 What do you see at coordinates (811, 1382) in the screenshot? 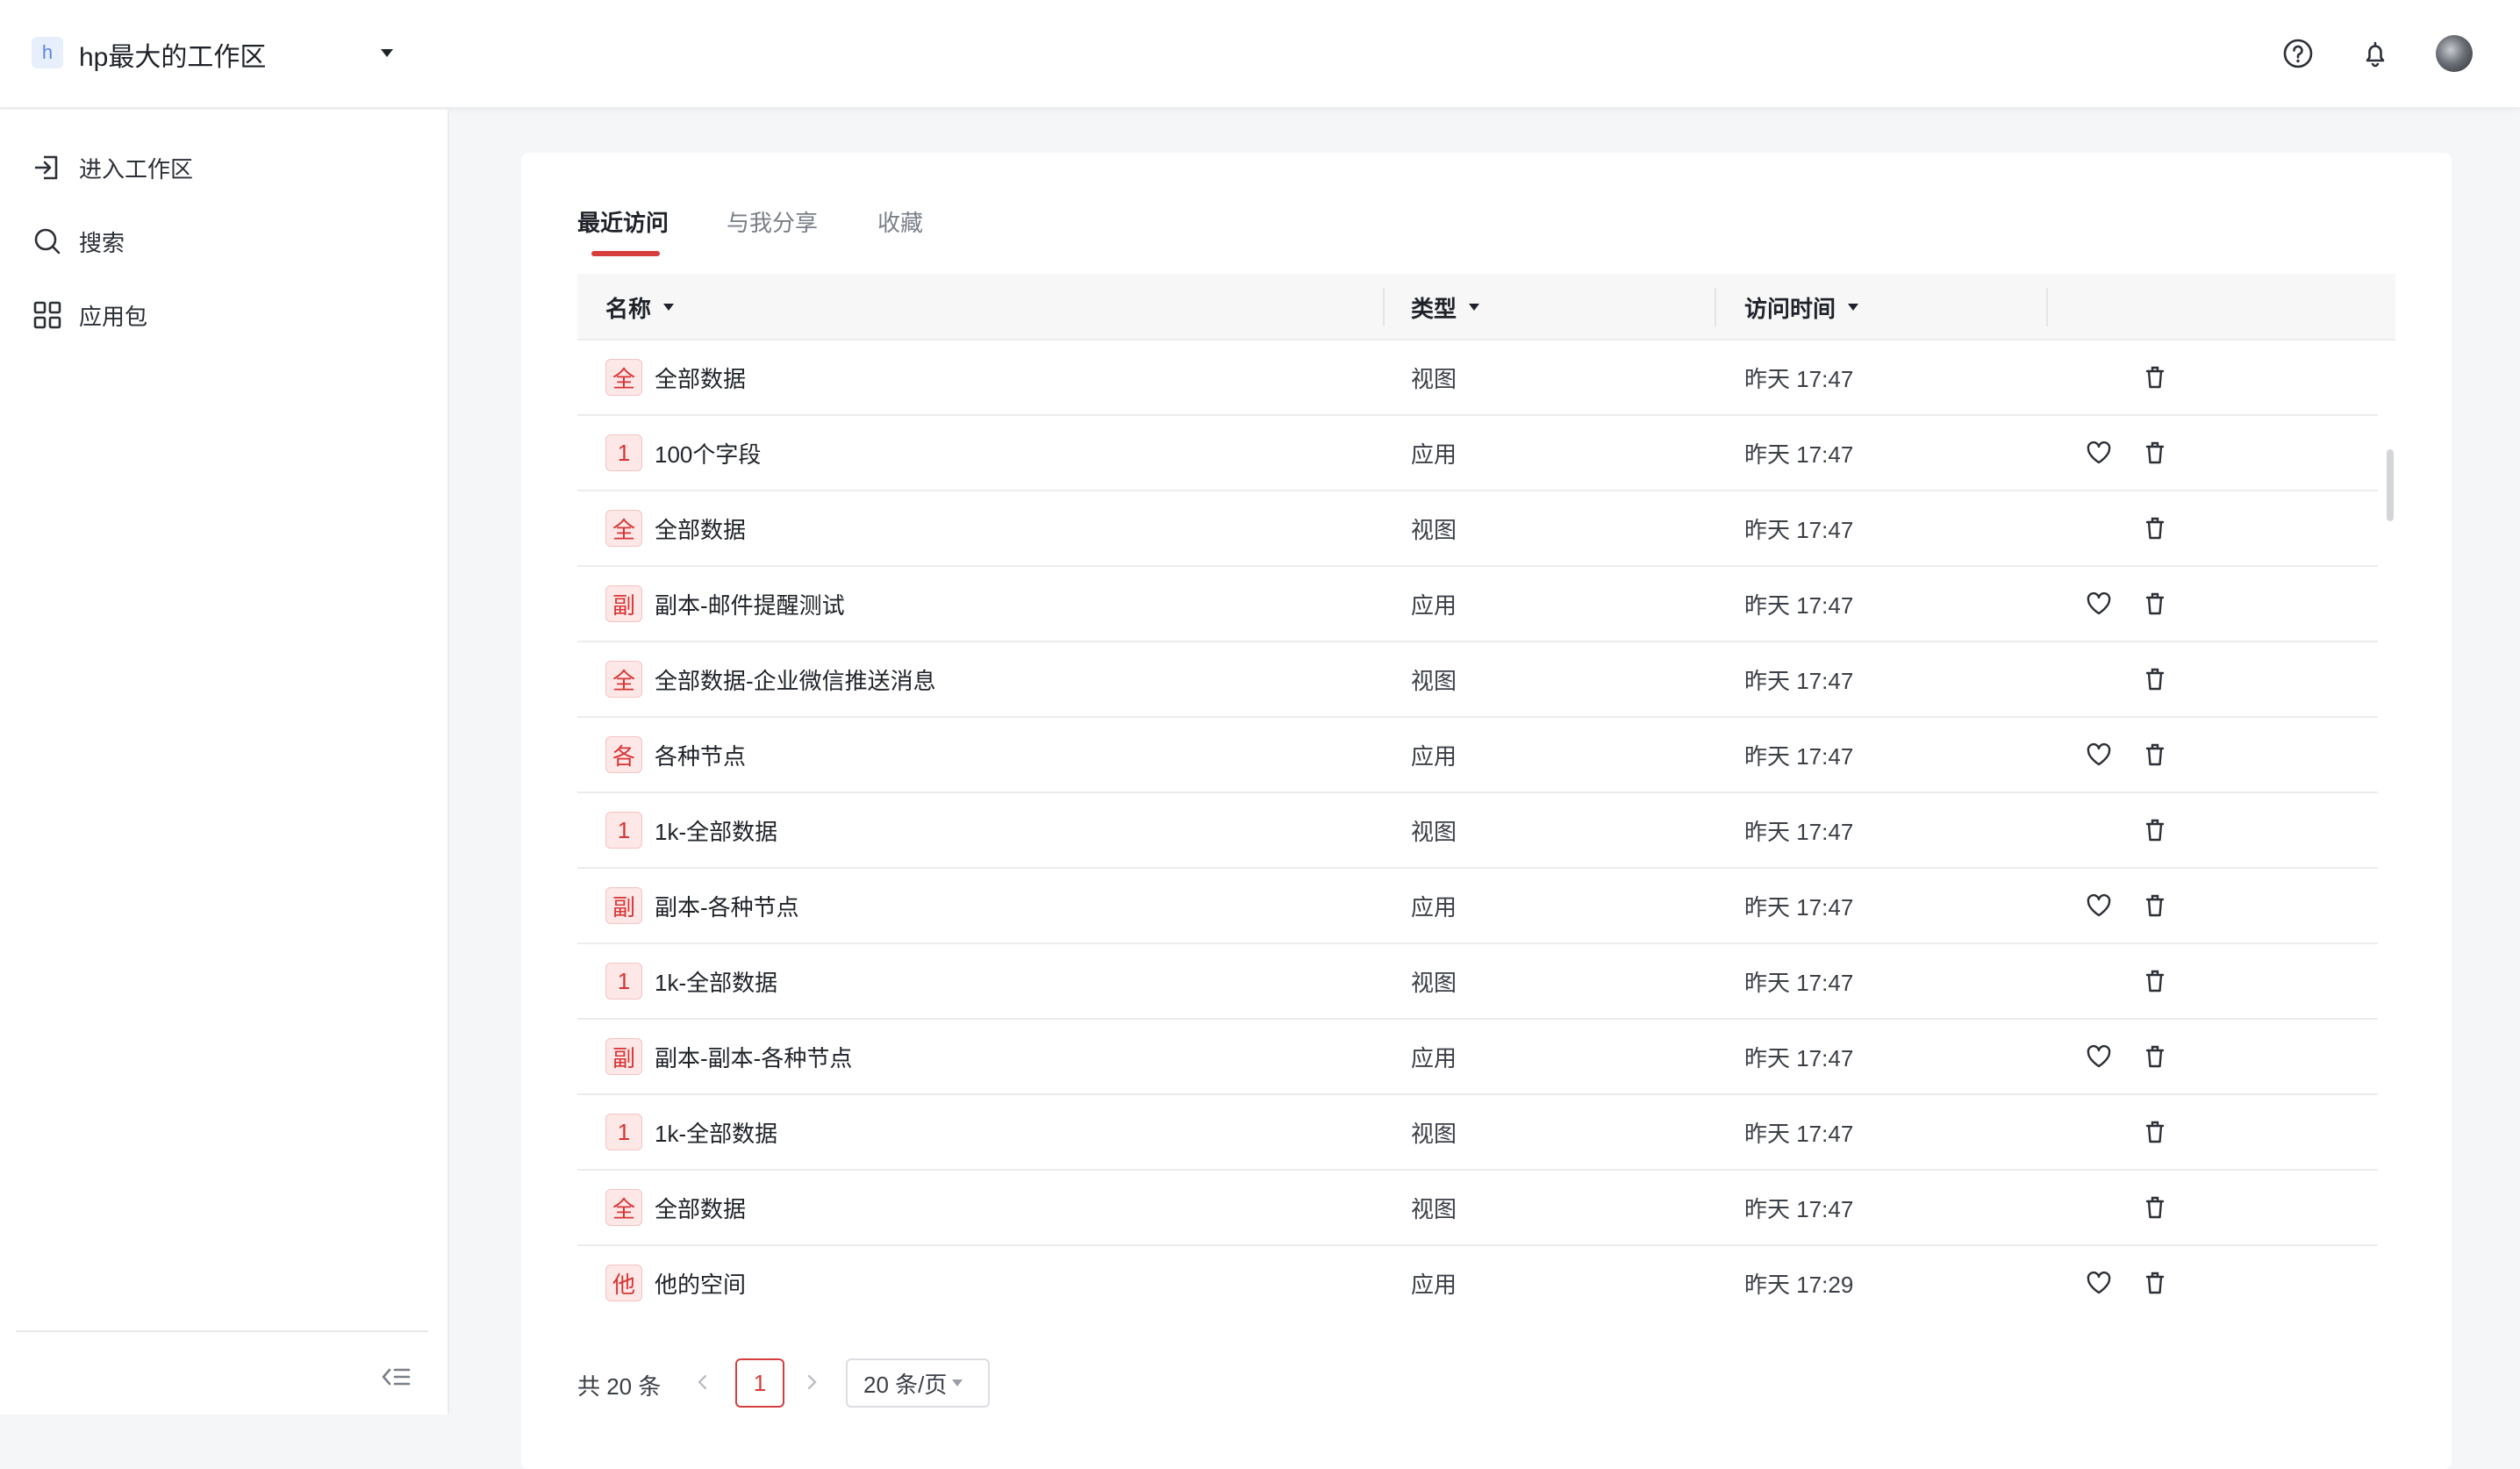
I see `next-page-icon` at bounding box center [811, 1382].